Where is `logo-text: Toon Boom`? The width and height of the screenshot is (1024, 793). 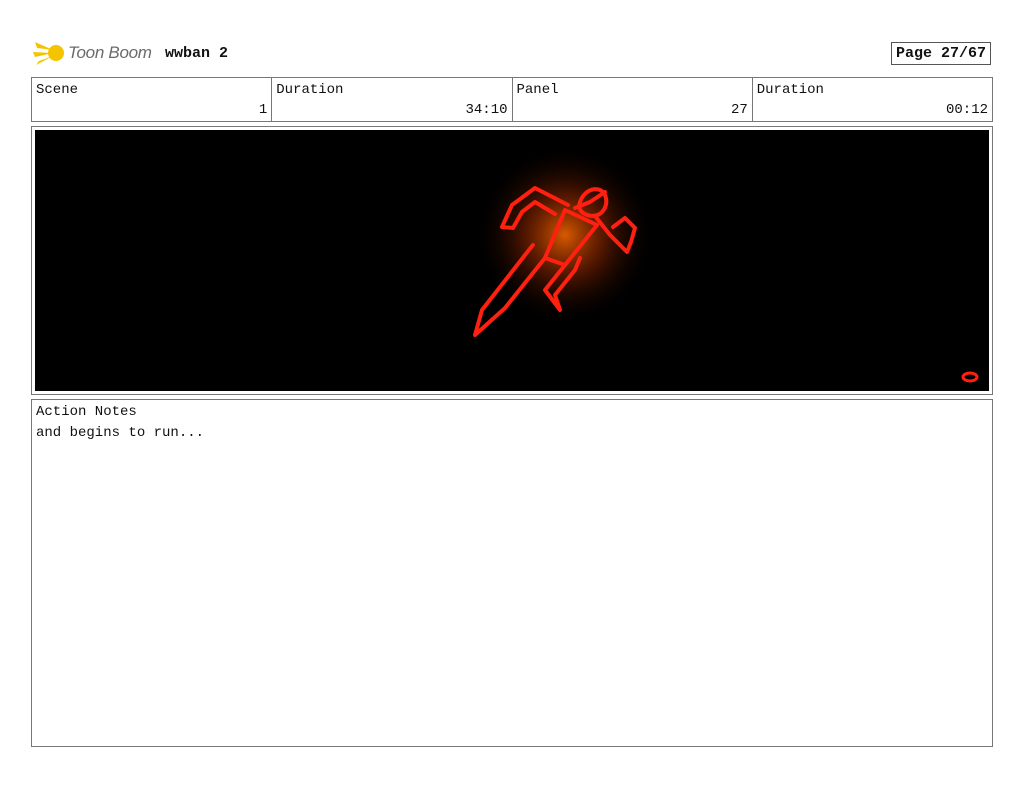 logo-text: Toon Boom is located at coordinates (110, 52).